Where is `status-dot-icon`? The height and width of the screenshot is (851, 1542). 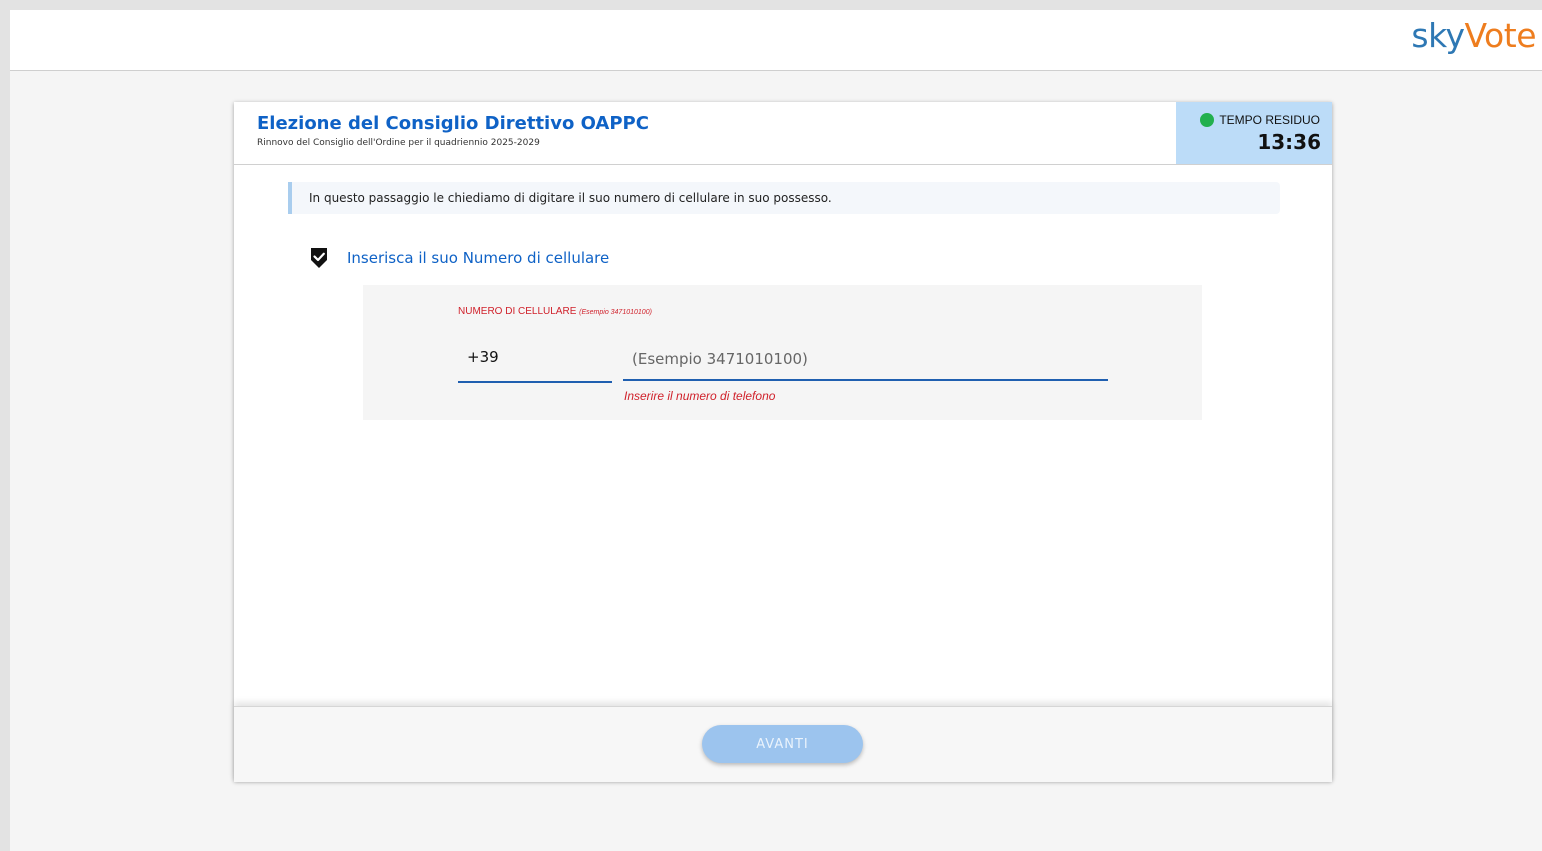 status-dot-icon is located at coordinates (1207, 120).